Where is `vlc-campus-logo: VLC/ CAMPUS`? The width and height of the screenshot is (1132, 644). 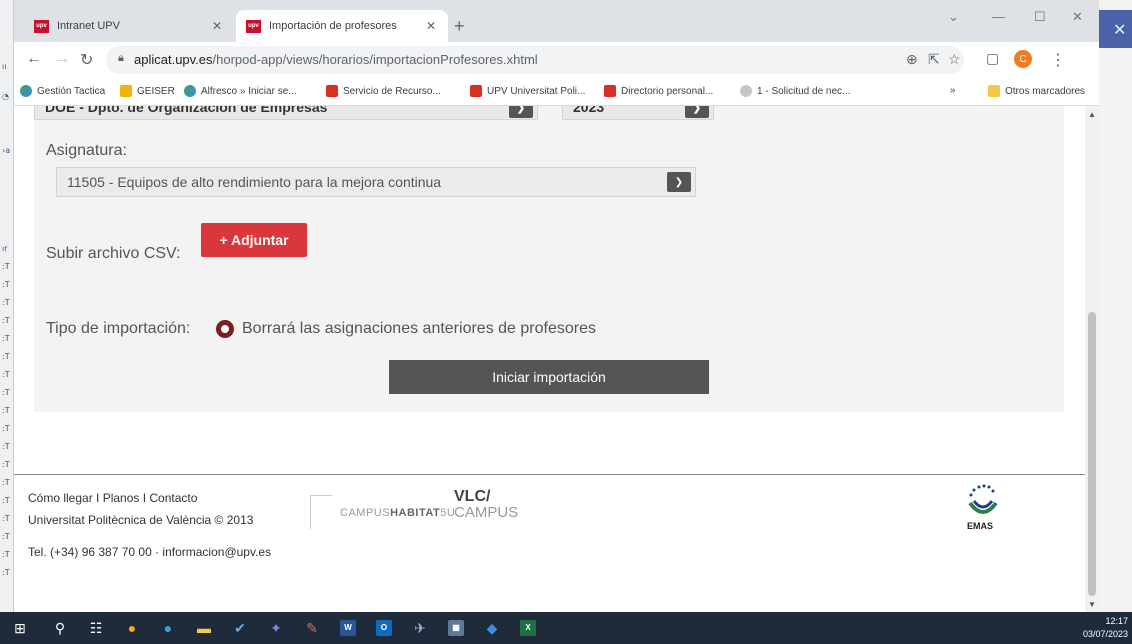
vlc-campus-logo: VLC/ CAMPUS is located at coordinates (489, 509).